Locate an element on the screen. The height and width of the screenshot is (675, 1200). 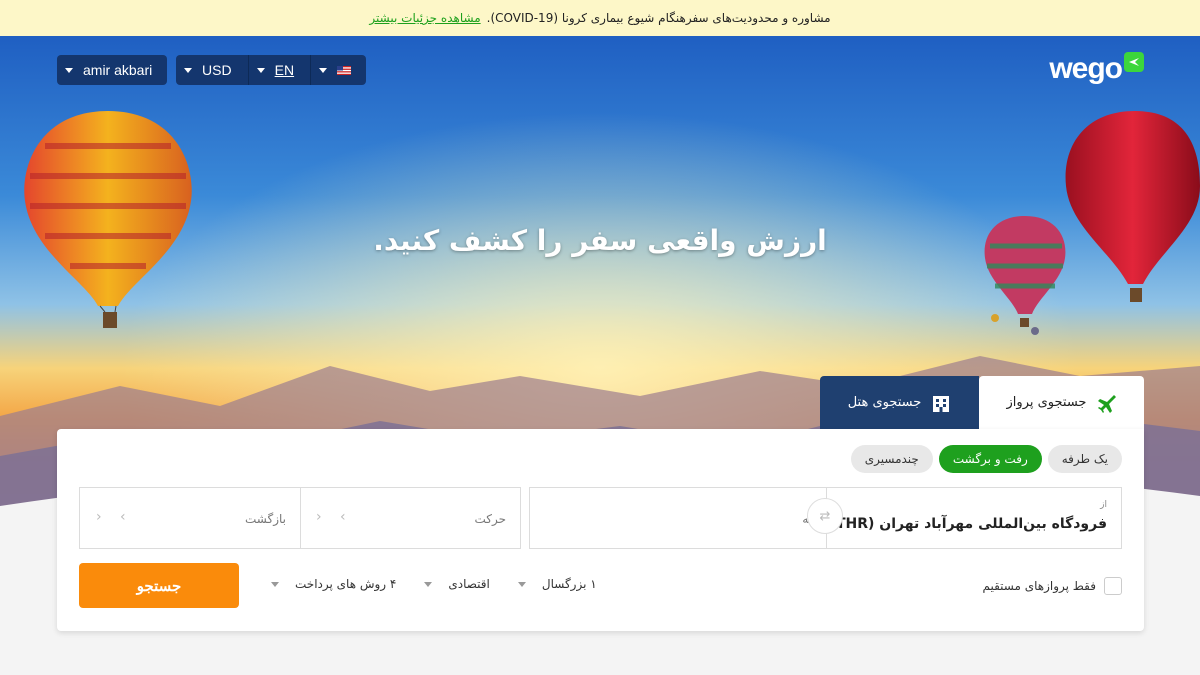
hero-headline: ارزش واقعی سفر را کشف کنید. is located at coordinates (600, 240).